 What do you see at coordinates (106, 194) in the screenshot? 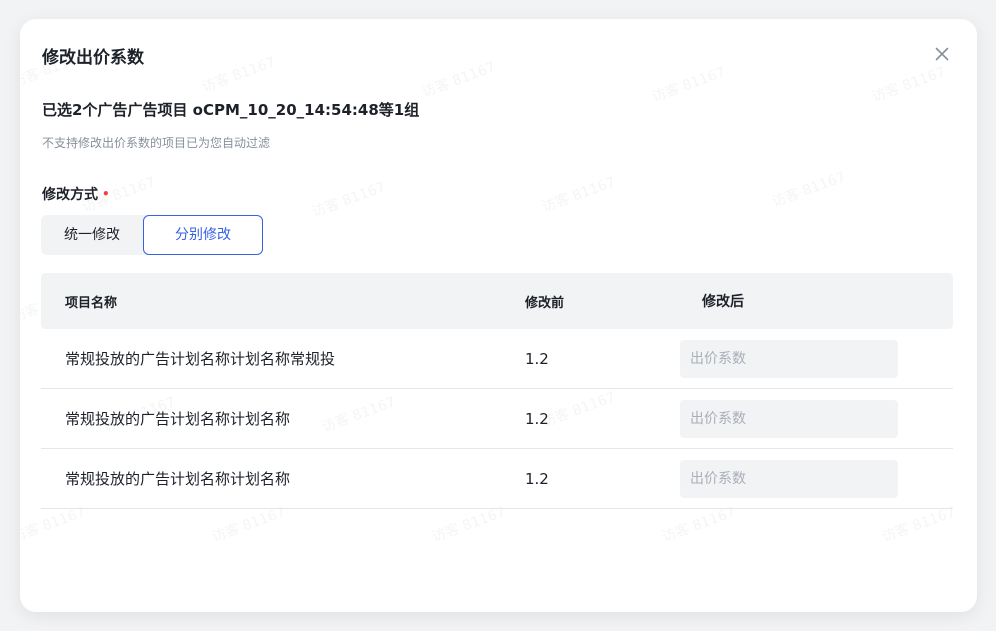
I see `required-mark: •` at bounding box center [106, 194].